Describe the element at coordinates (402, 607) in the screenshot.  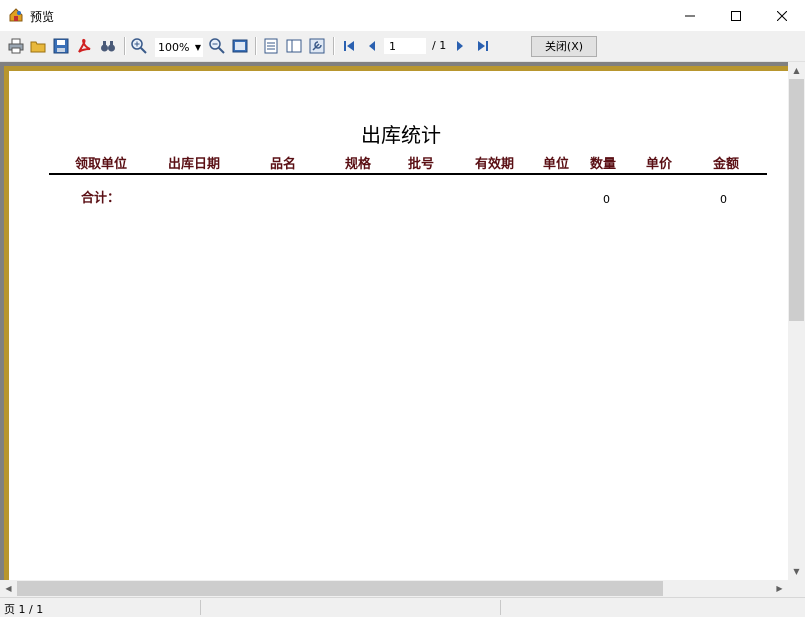
I see `status-bar: 页 1 / 1` at that location.